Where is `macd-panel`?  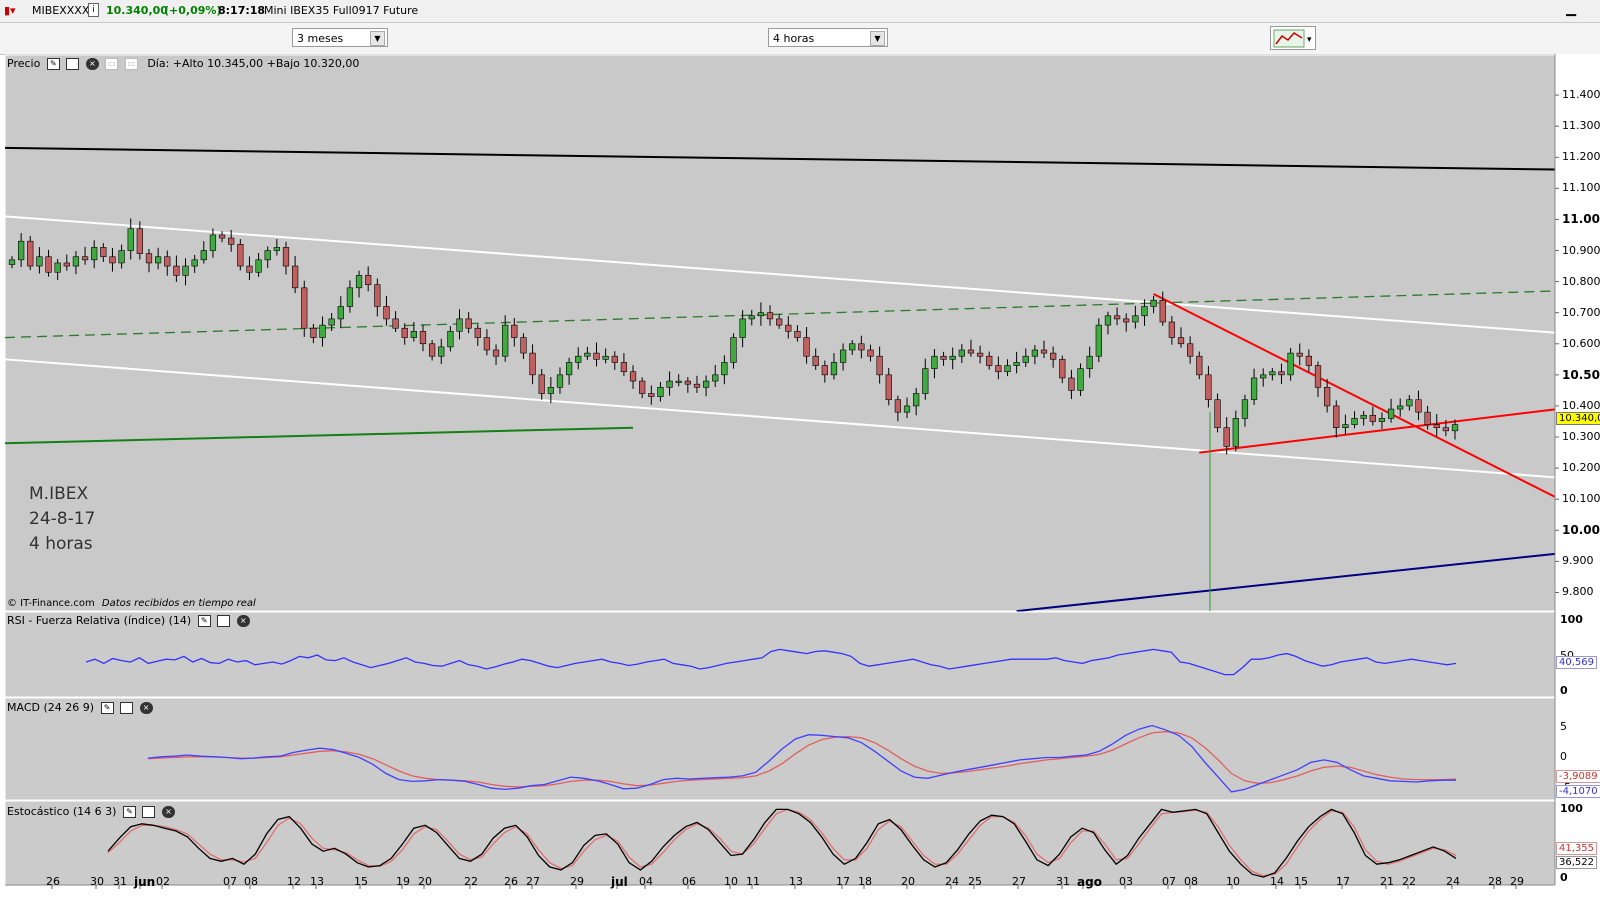 macd-panel is located at coordinates (780, 749).